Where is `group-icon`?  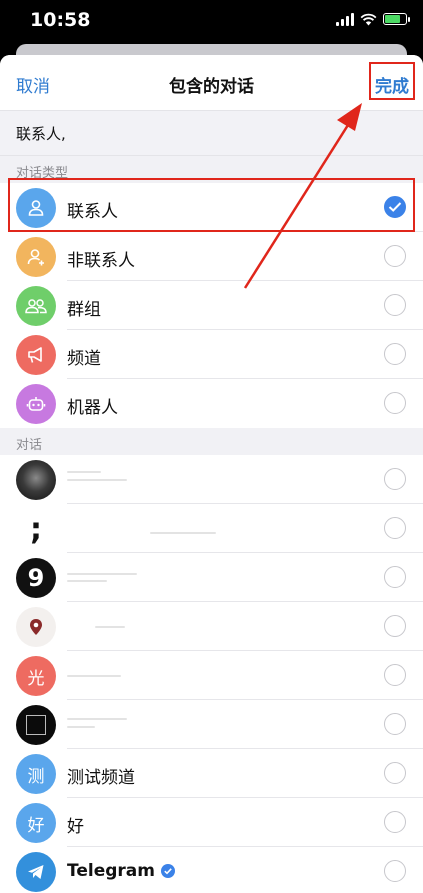 group-icon is located at coordinates (36, 306).